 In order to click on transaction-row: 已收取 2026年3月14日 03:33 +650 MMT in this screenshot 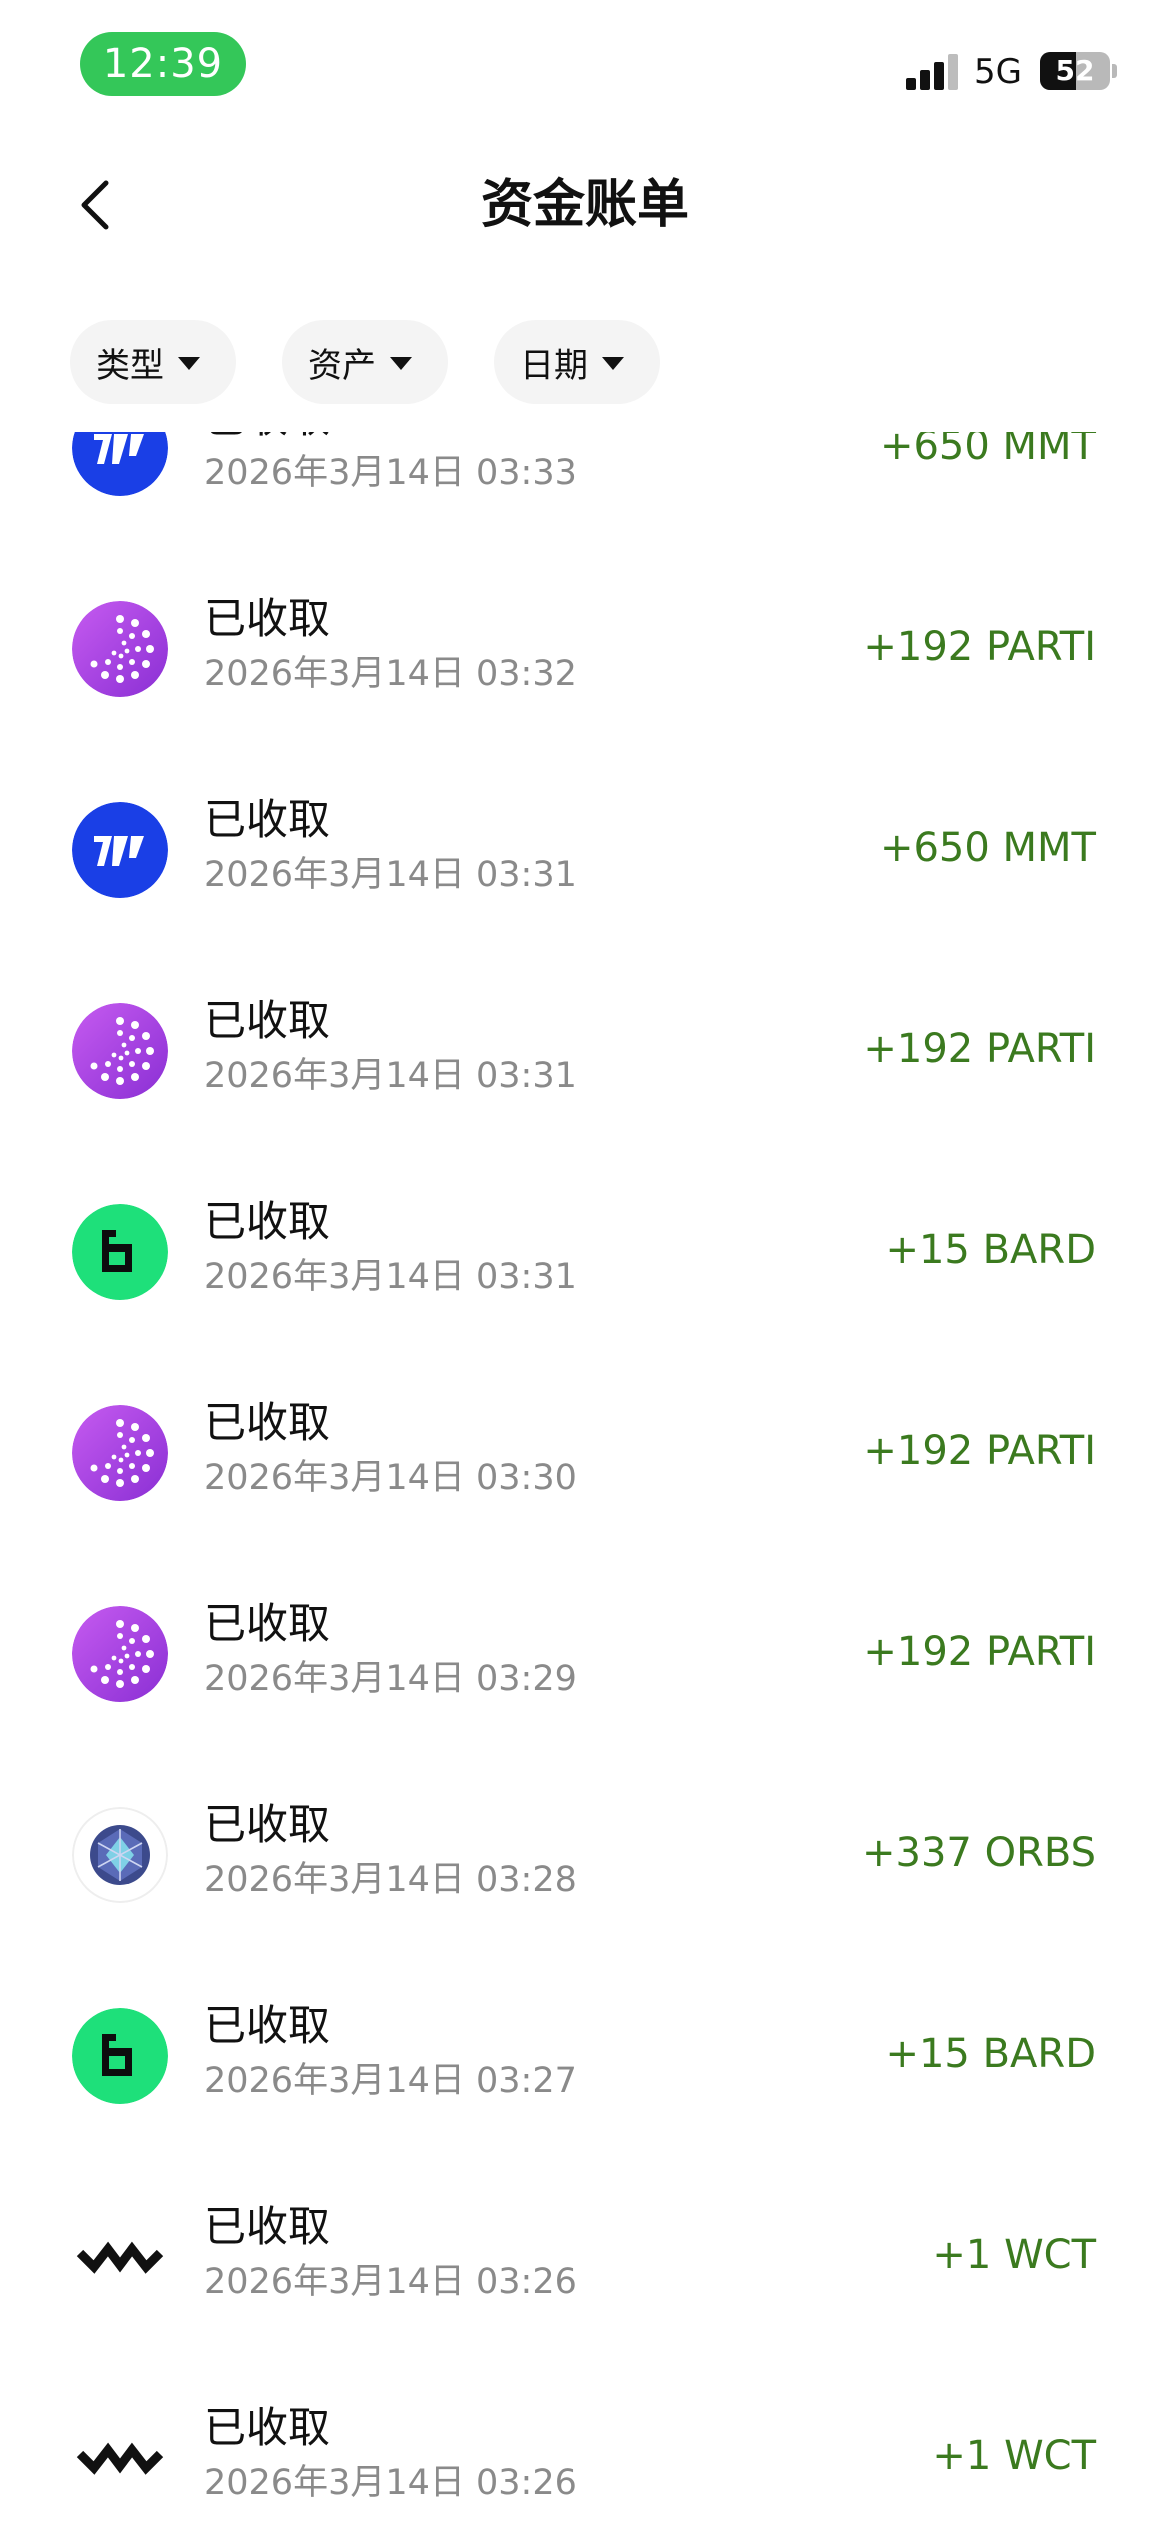, I will do `click(585, 502)`.